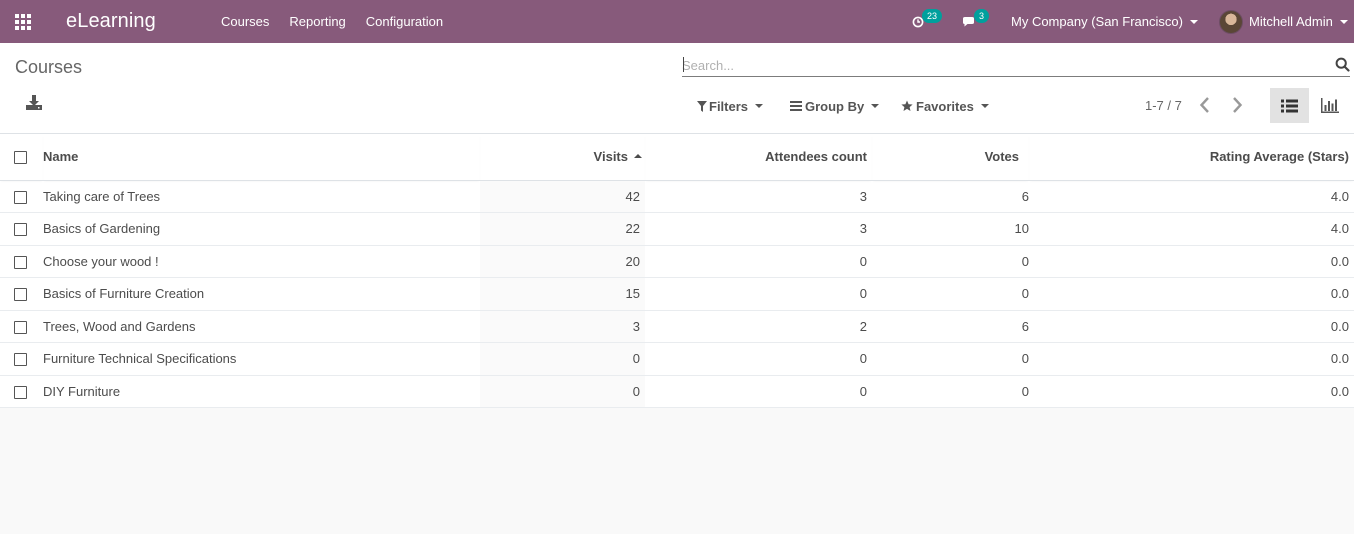 The image size is (1354, 534). Describe the element at coordinates (261, 391) in the screenshot. I see `course-name: DIY Furniture` at that location.